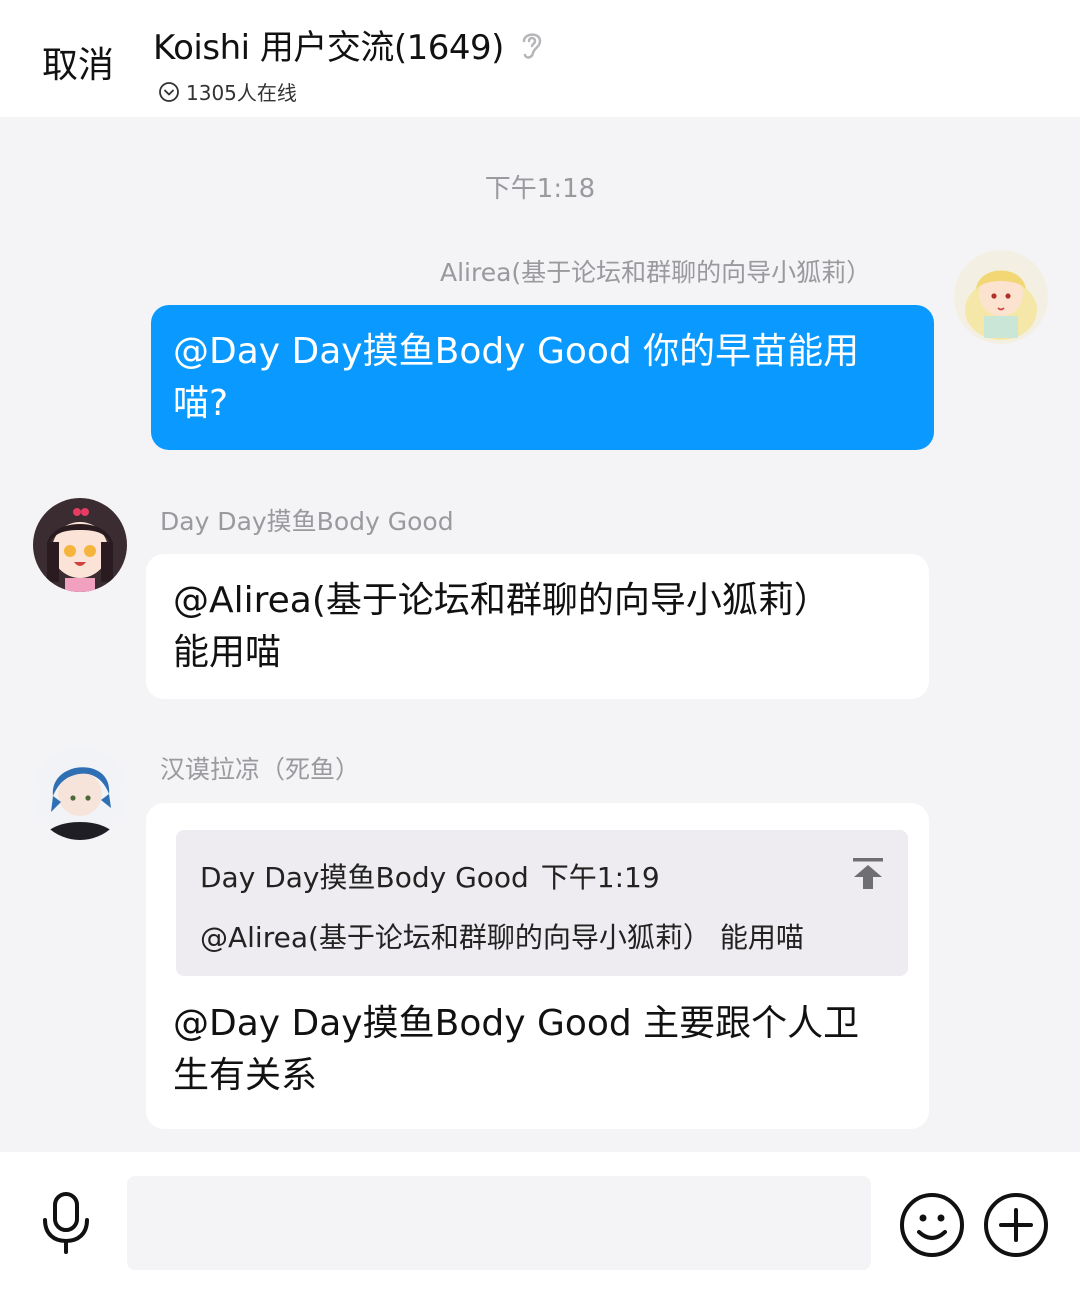 The image size is (1080, 1293). I want to click on message-text-line: @Alirea(基于论坛和群聊的向导小狐莉）, so click(501, 600).